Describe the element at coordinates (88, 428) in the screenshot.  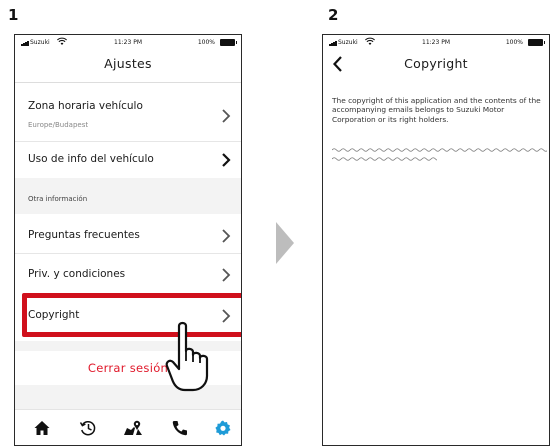
I see `history-icon` at that location.